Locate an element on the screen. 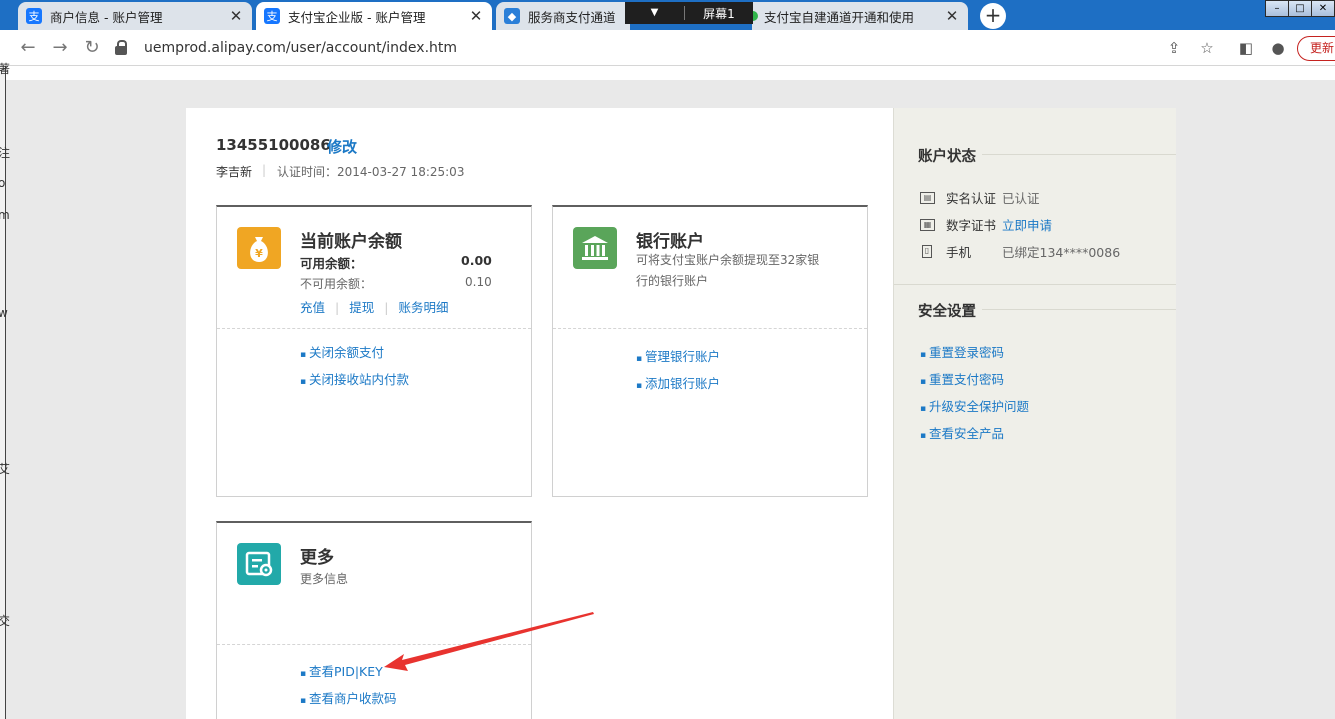 This screenshot has width=1335, height=719. status-row-certificate: ▦ 数字证书 立即申请 is located at coordinates (986, 224).